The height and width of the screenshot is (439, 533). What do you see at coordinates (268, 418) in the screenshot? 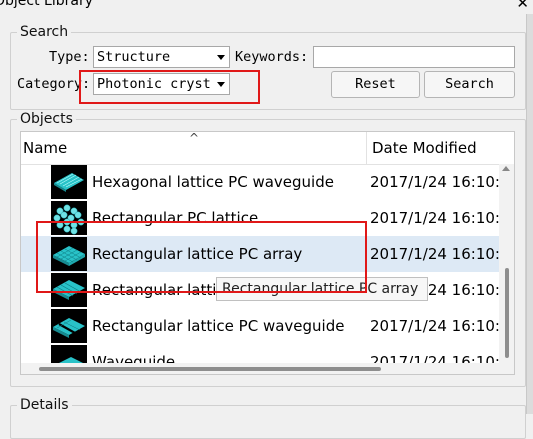
I see `details-group: Details` at bounding box center [268, 418].